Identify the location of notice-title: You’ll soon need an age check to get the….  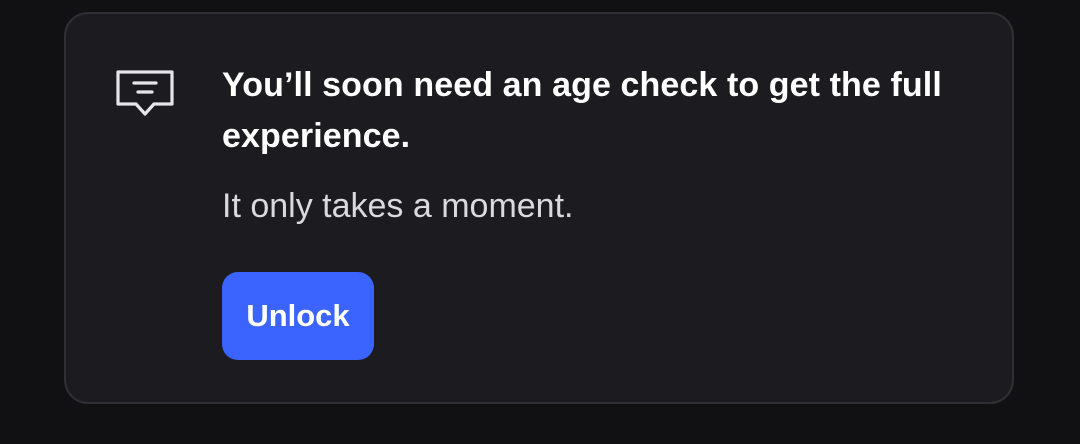
(582, 110).